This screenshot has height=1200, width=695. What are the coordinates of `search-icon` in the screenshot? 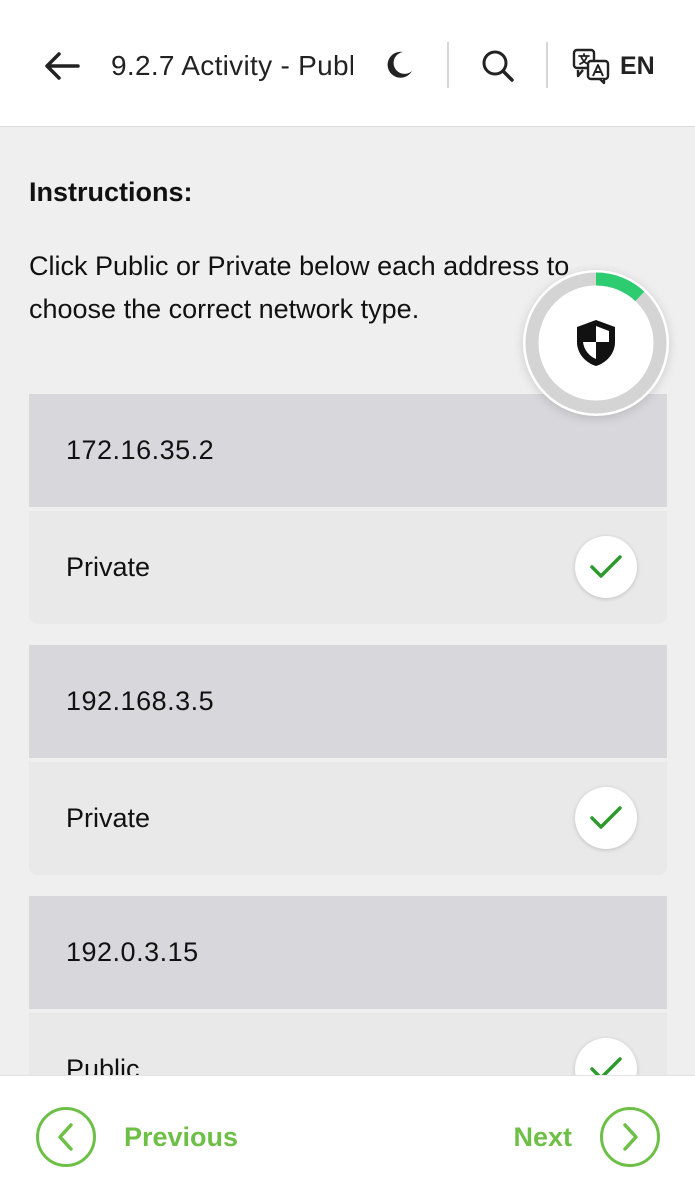 It's located at (498, 66).